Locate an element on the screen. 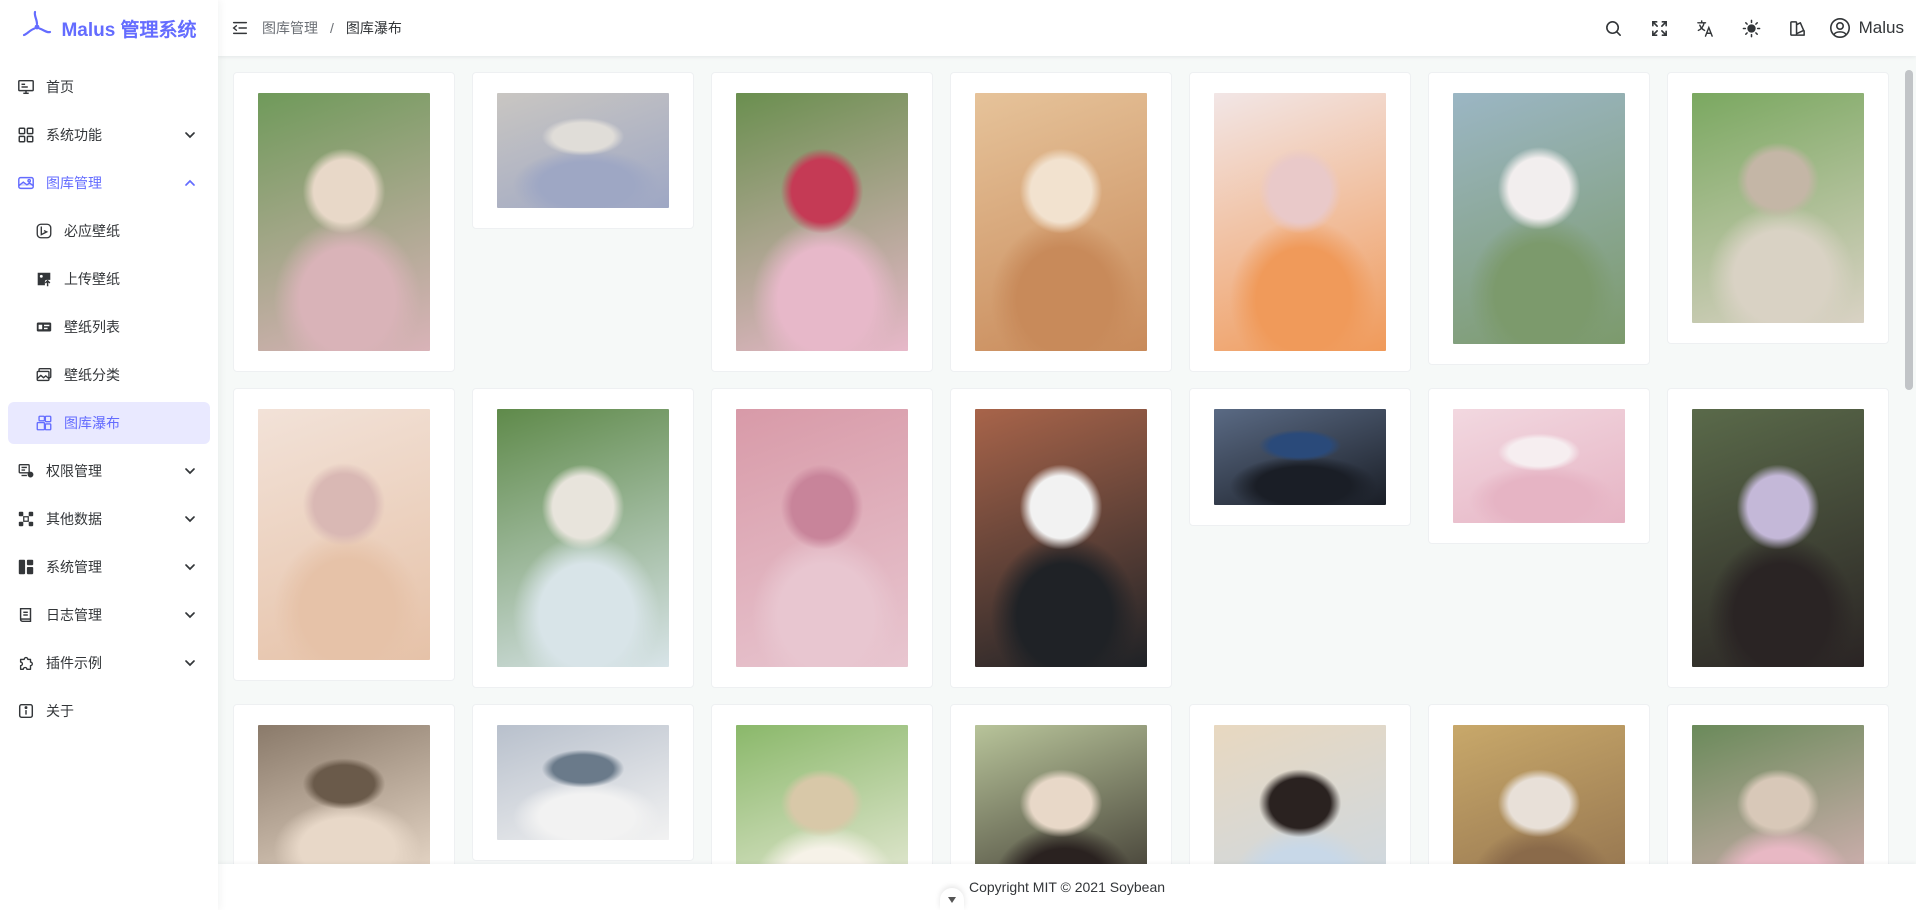 The image size is (1916, 910). gallery-icon is located at coordinates (26, 183).